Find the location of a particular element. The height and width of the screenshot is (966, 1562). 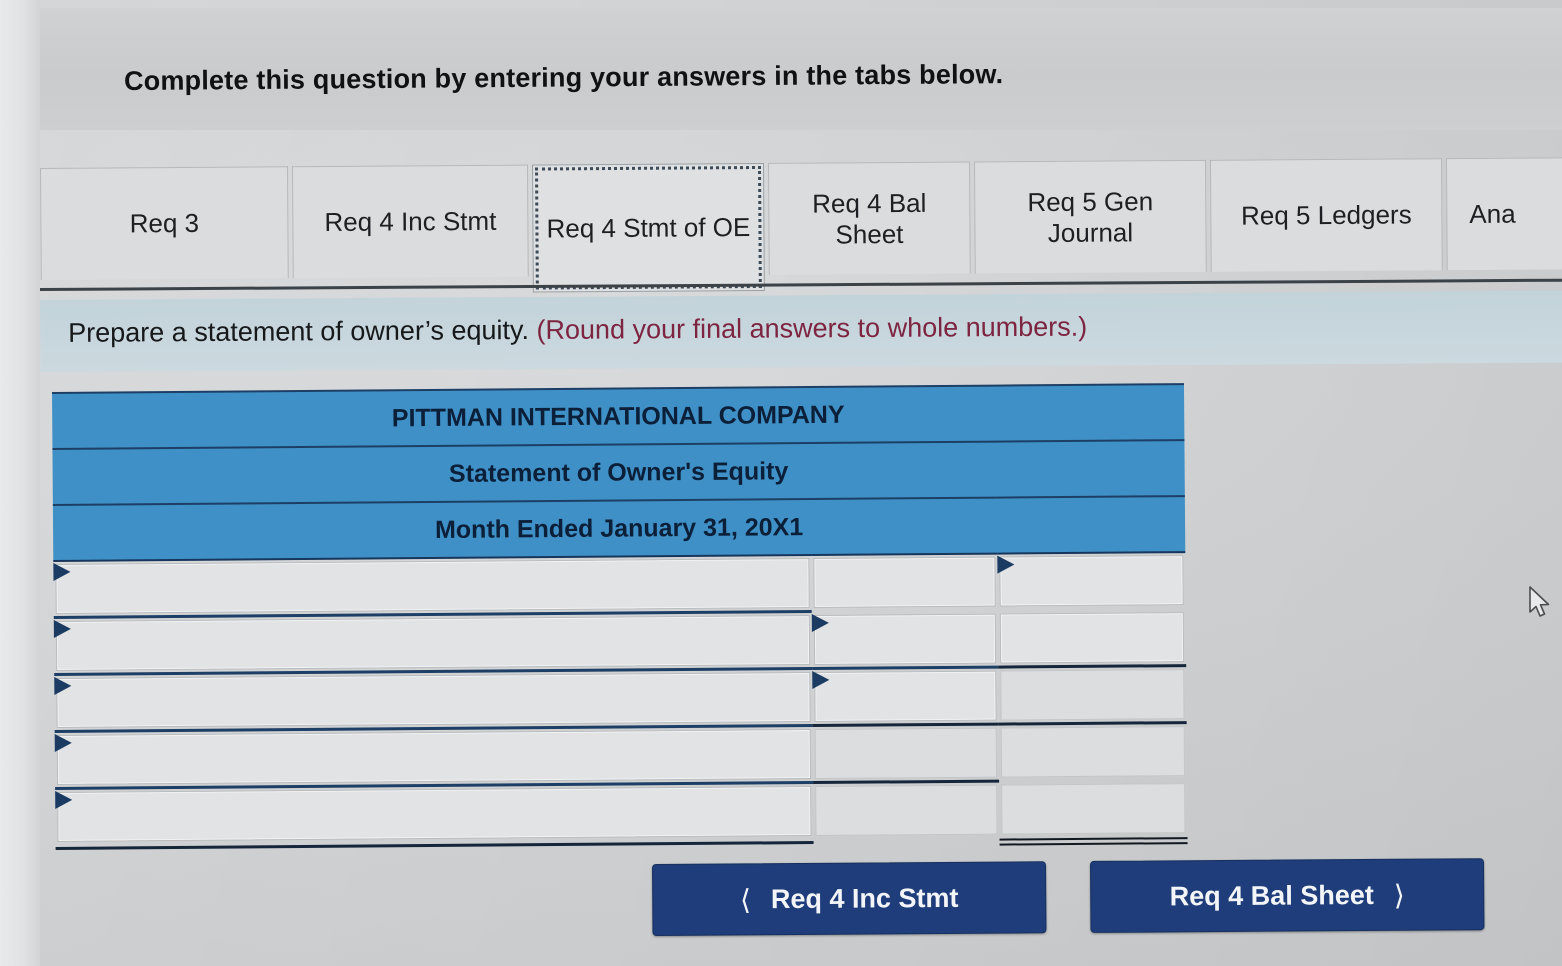

row-2-amount-2-input is located at coordinates (1092, 638).